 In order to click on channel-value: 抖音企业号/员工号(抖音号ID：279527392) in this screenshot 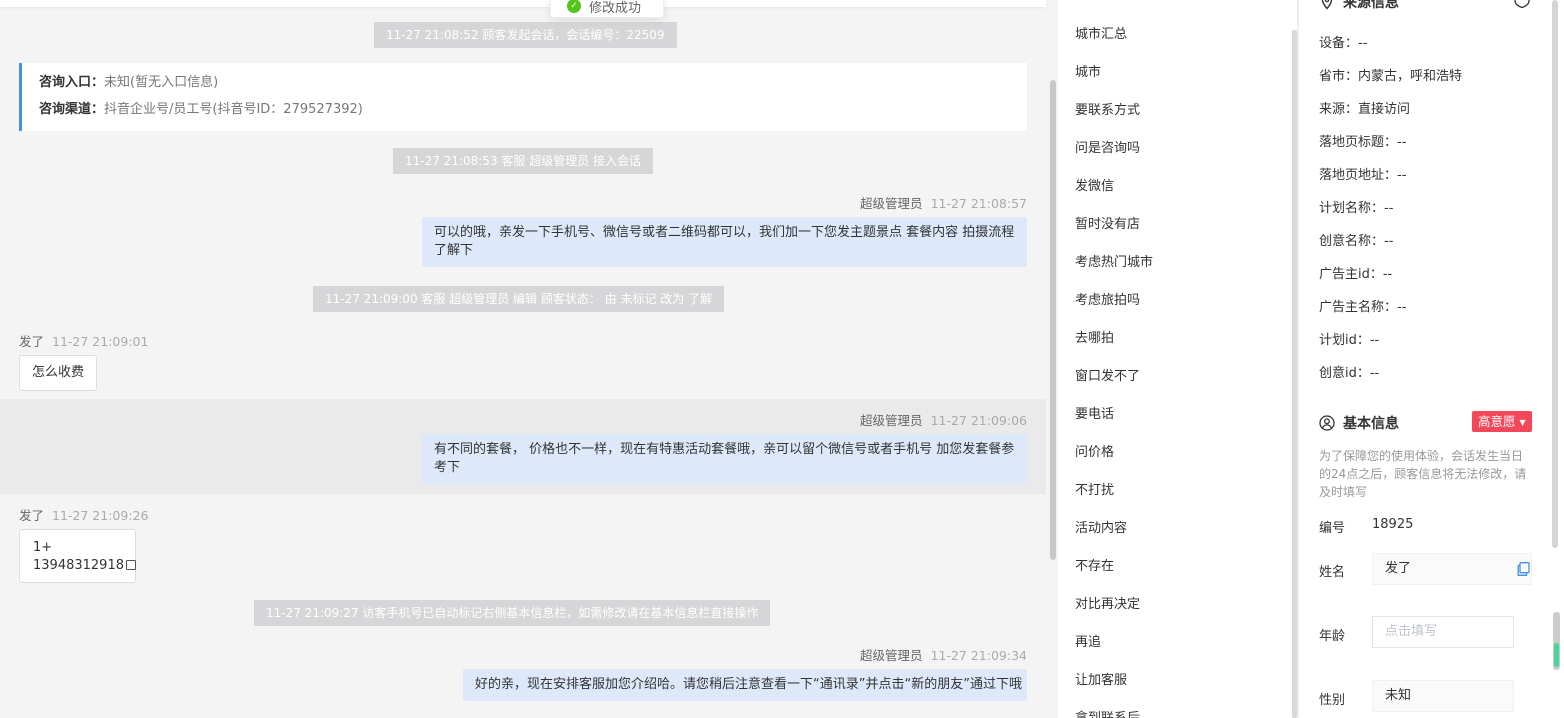, I will do `click(233, 109)`.